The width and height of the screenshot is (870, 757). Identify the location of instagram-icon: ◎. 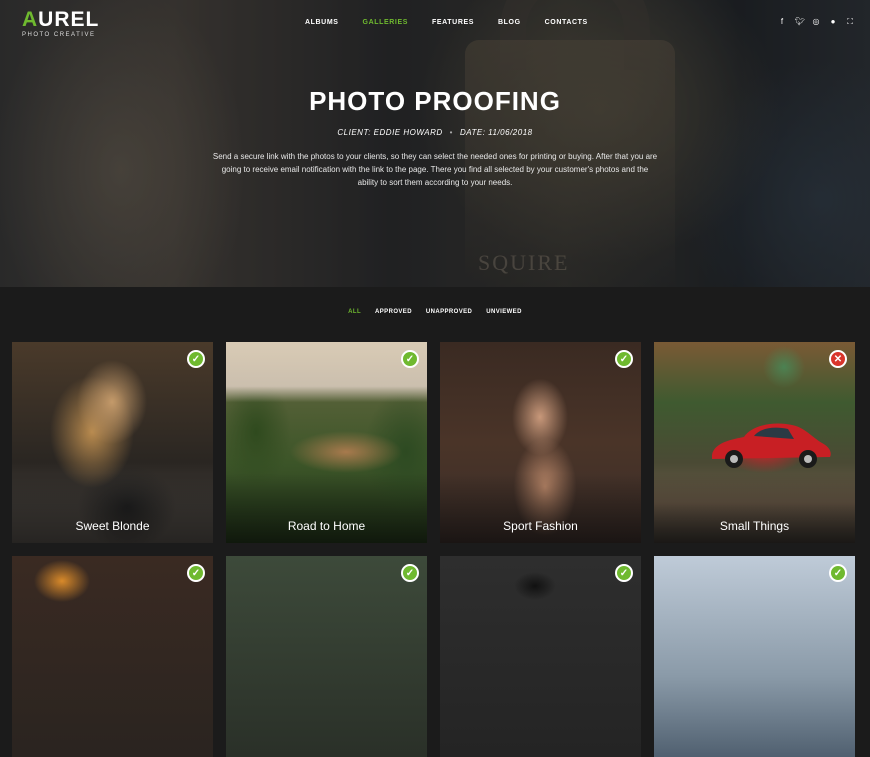
(816, 22).